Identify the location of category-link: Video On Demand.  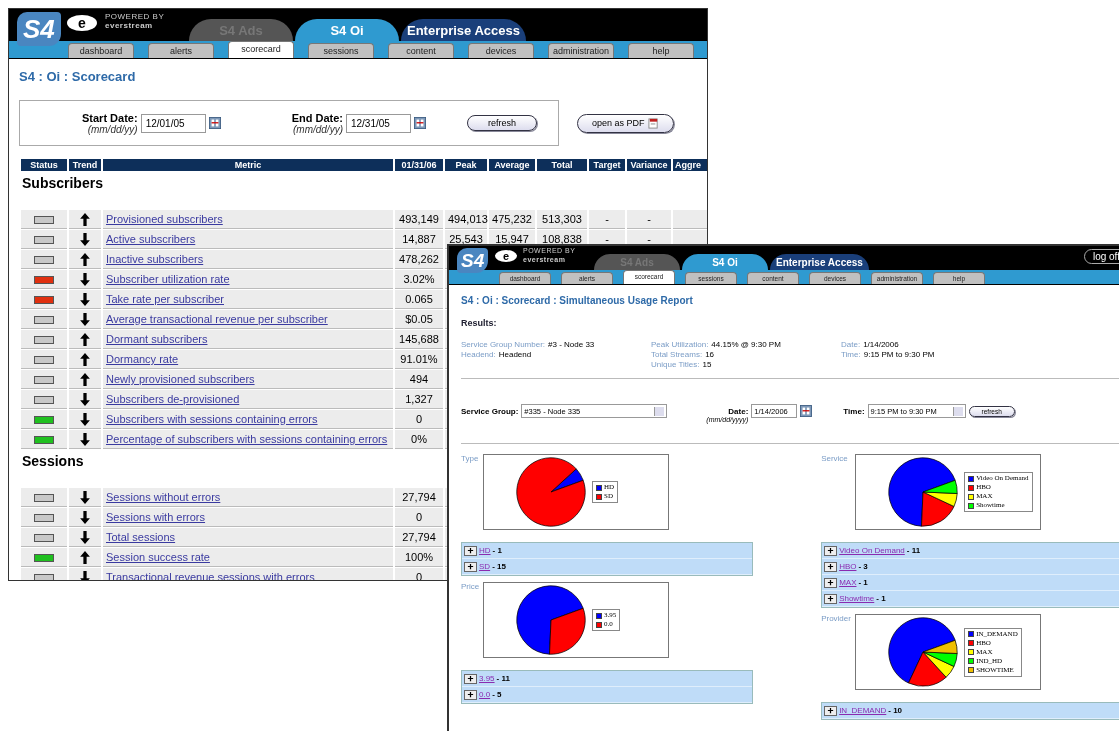
(872, 550).